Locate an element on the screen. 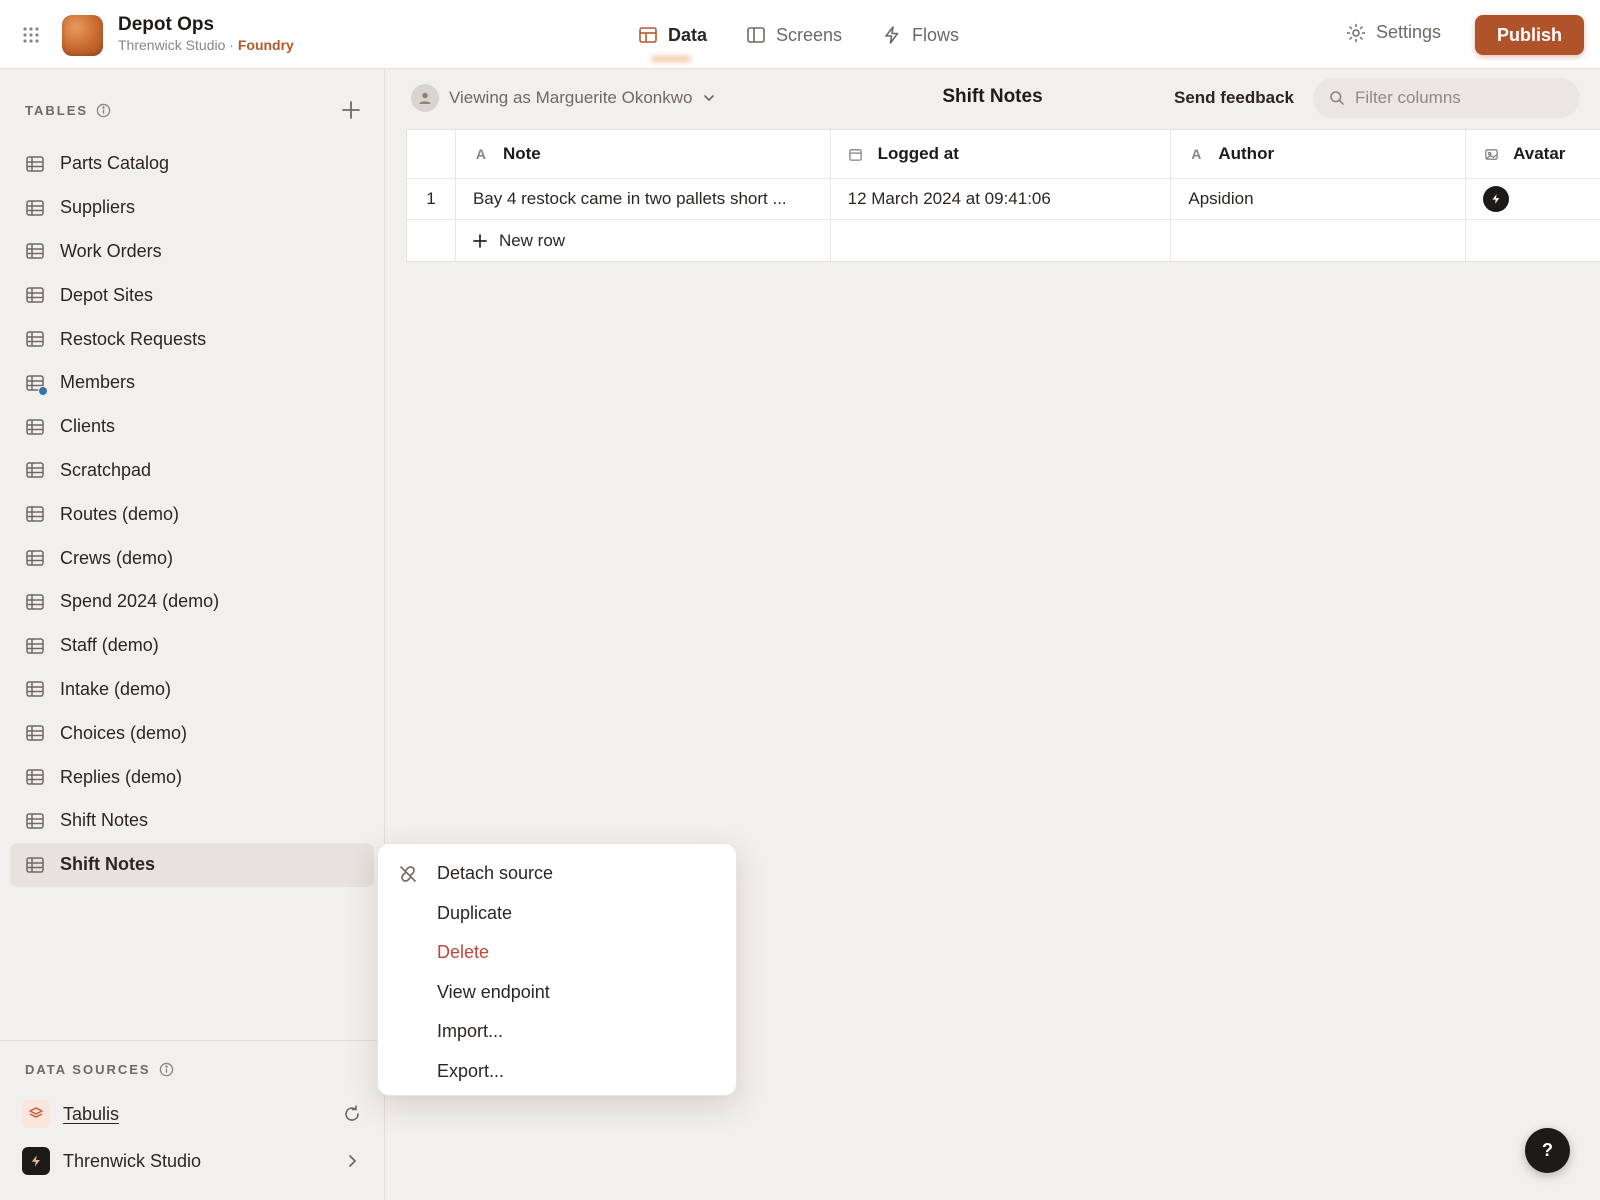 Image resolution: width=1600 pixels, height=1200 pixels. menu-item-detach-source: Detach source is located at coordinates (557, 874).